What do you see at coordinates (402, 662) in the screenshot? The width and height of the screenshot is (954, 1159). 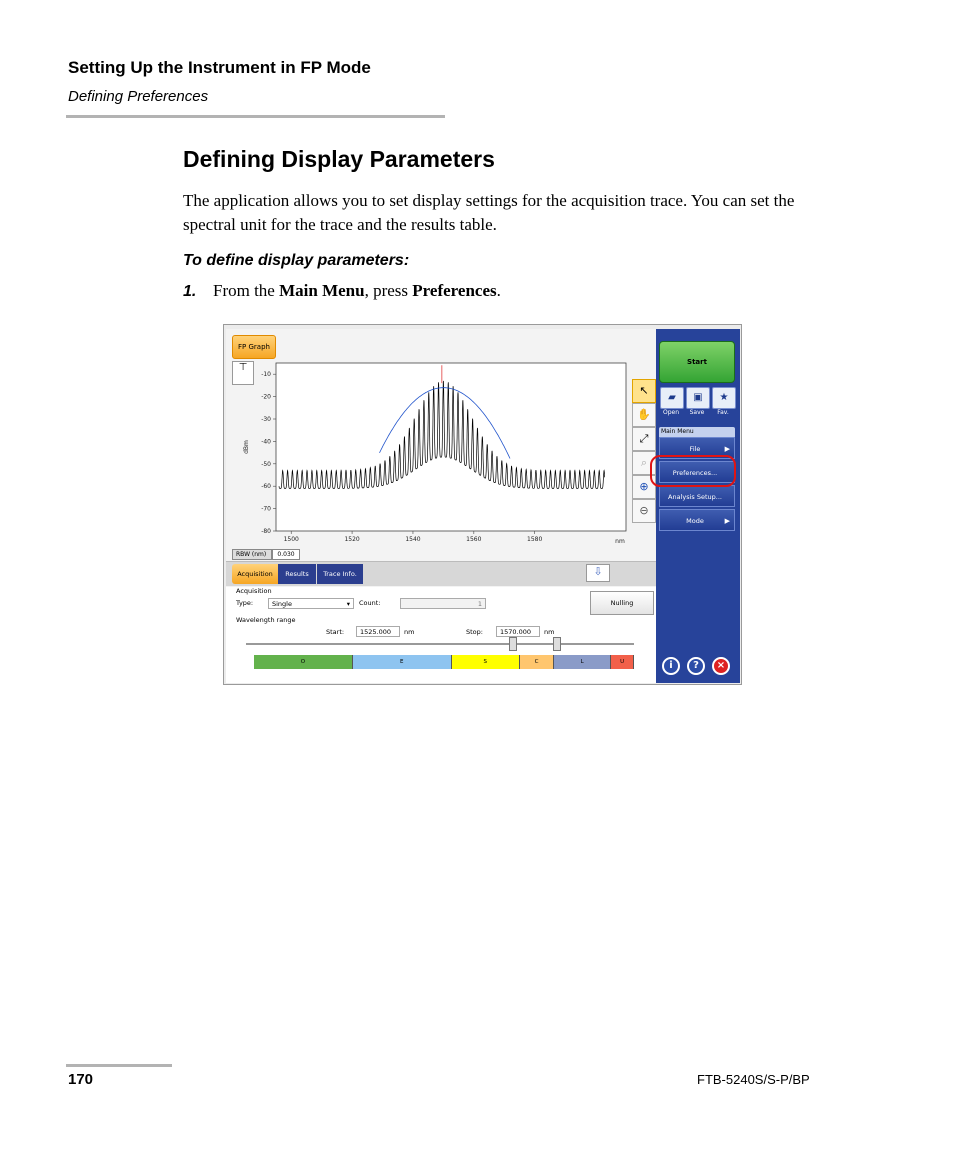 I see `band-e: E` at bounding box center [402, 662].